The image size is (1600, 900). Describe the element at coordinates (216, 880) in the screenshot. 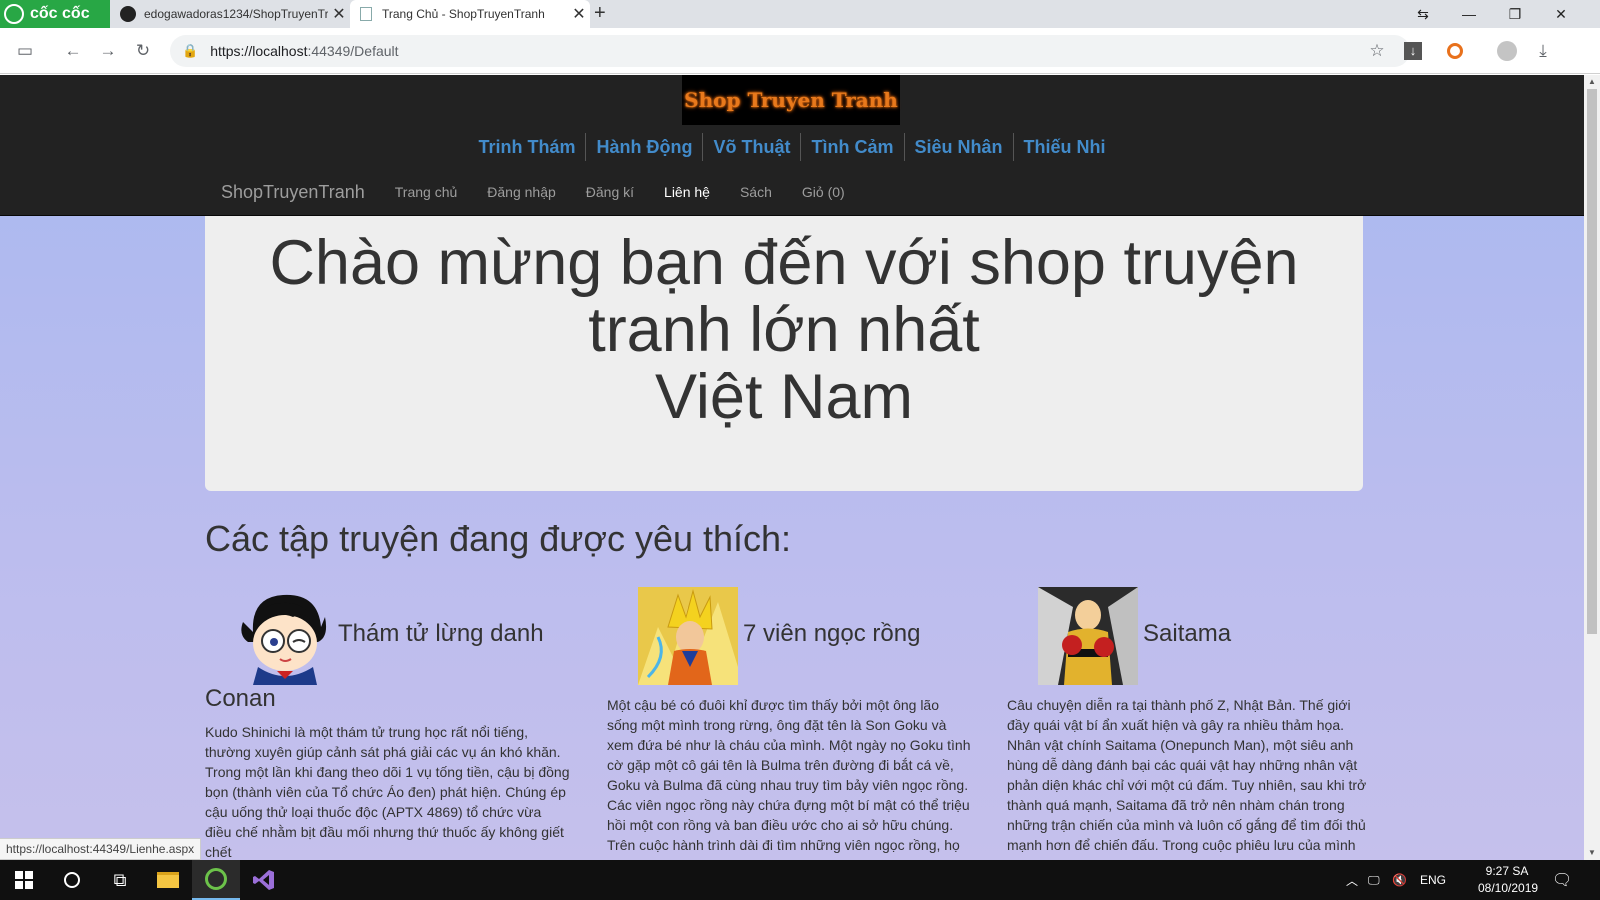

I see `coccoc-taskbar-icon` at that location.